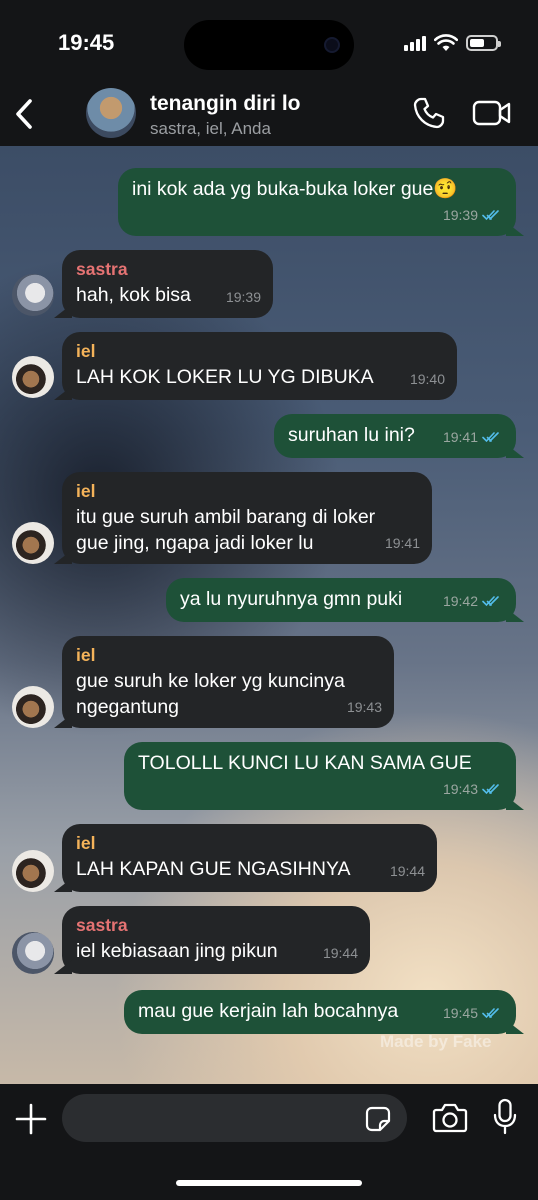 This screenshot has height=1200, width=538. I want to click on microphone-button, so click(505, 1117).